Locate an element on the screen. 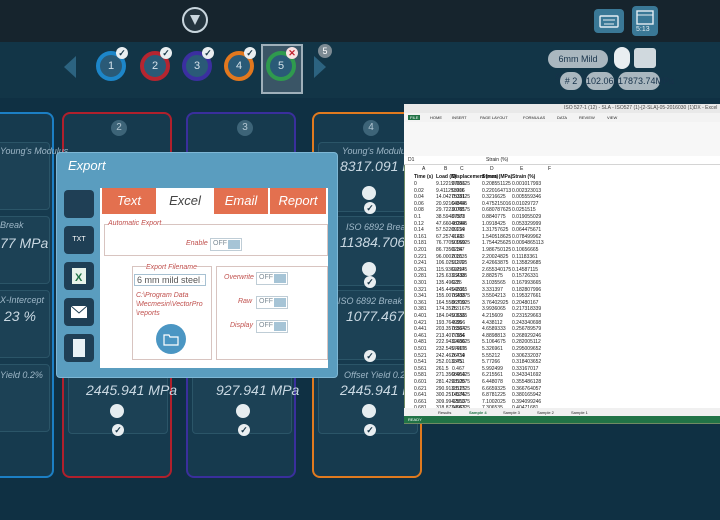 This screenshot has width=720, height=520. table-cell: 0.201 is located at coordinates (420, 250).